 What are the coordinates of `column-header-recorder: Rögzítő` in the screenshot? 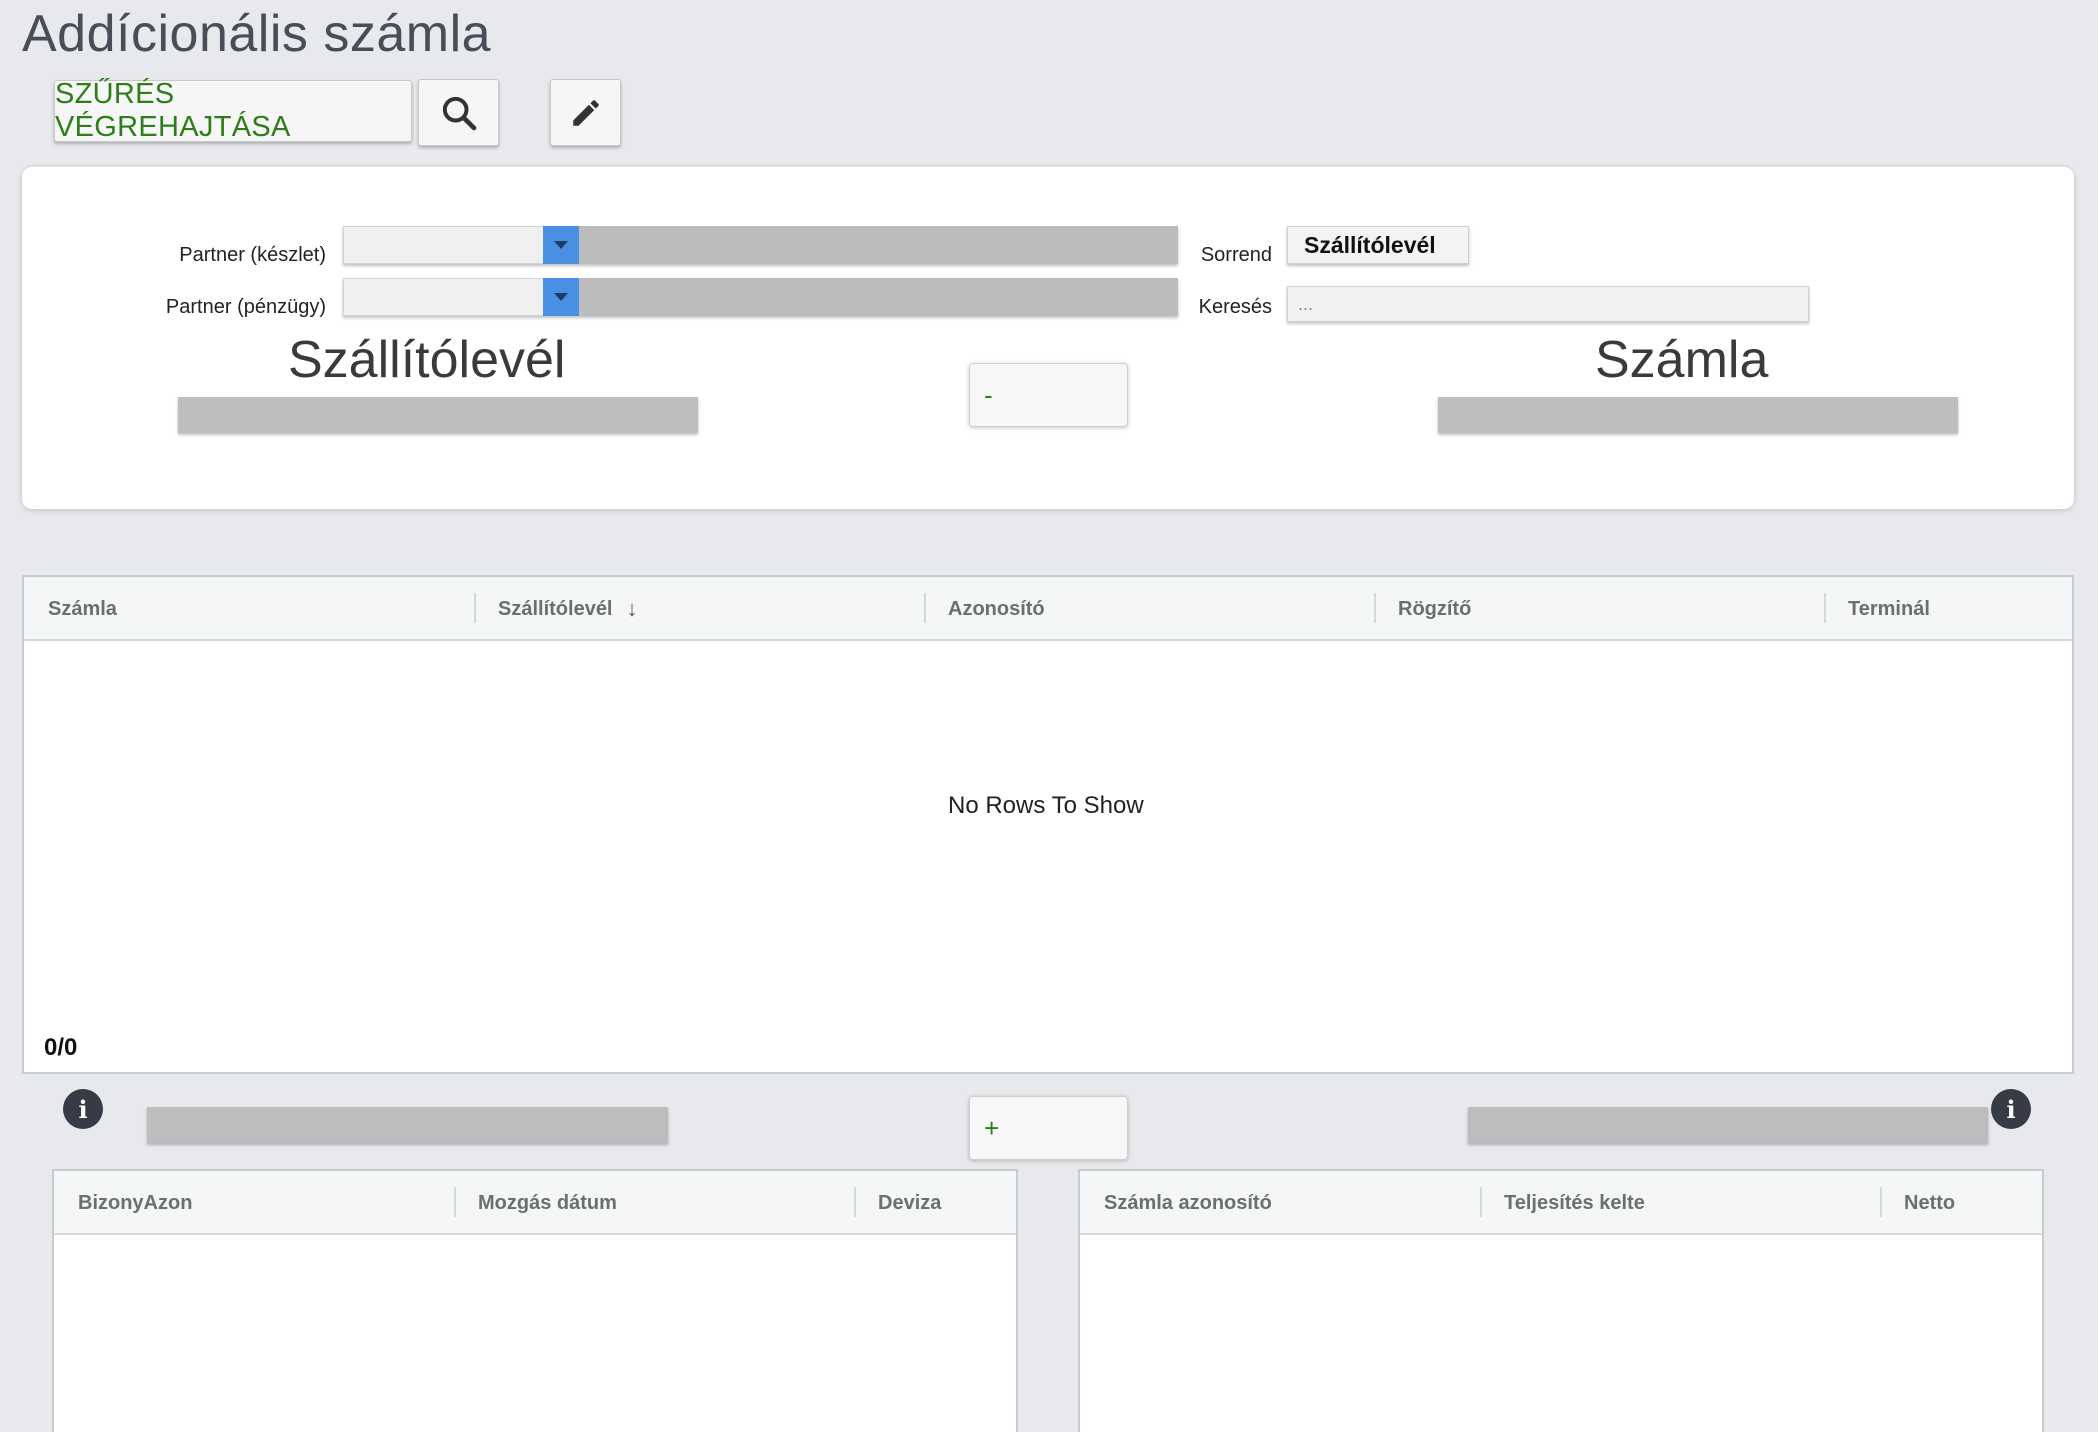 It's located at (1422, 609).